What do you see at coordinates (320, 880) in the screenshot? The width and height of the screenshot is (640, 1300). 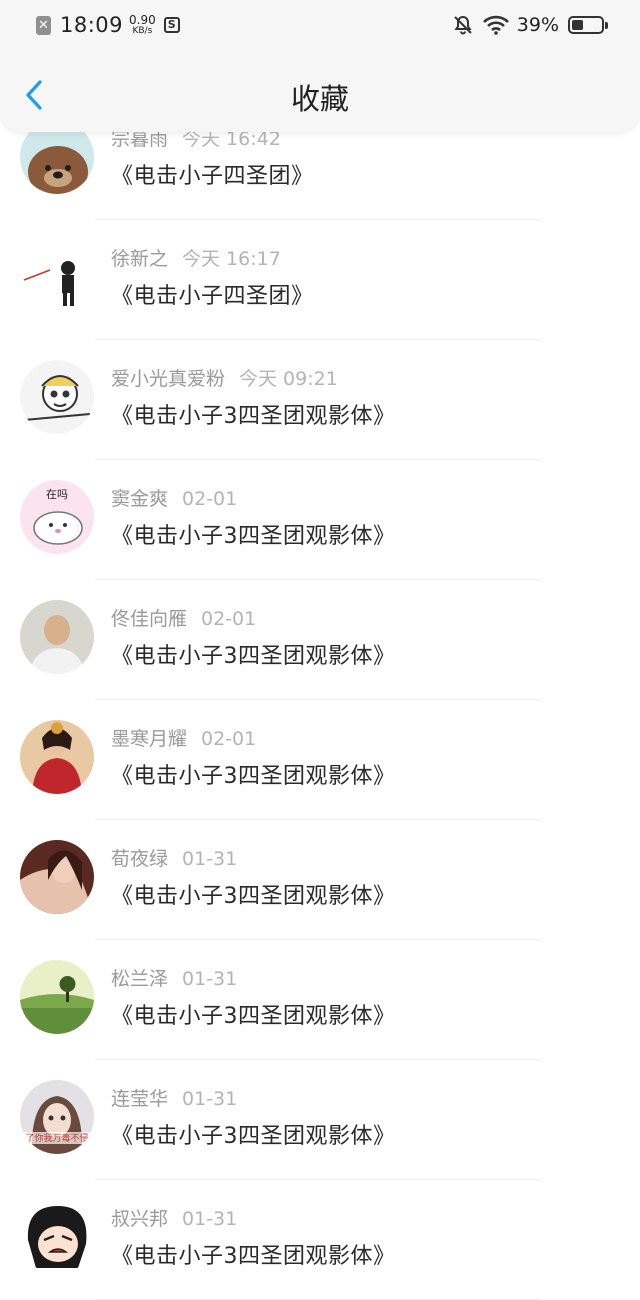 I see `favorite-item: 荀夜绿 01-31 《电击小子3四圣团观影体》` at bounding box center [320, 880].